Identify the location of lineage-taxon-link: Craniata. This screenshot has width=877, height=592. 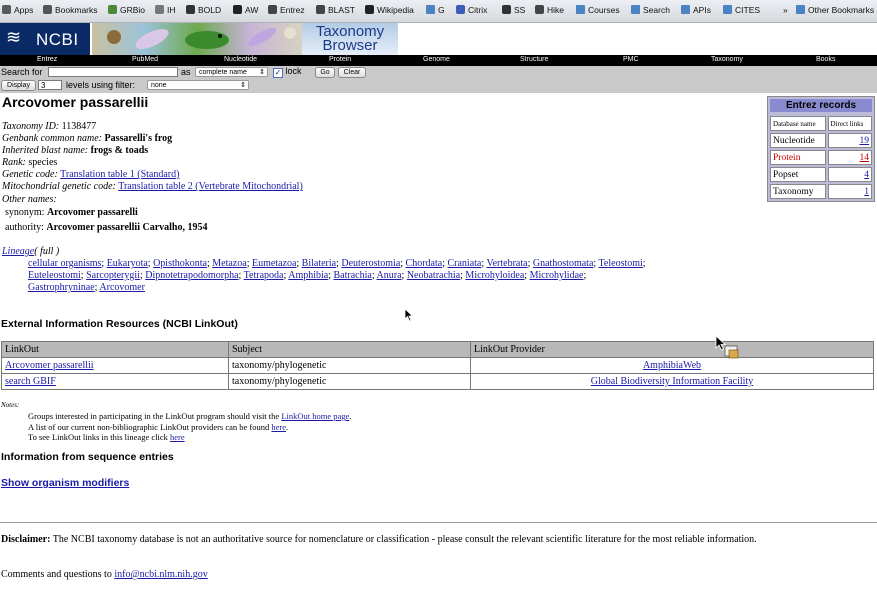
(464, 263).